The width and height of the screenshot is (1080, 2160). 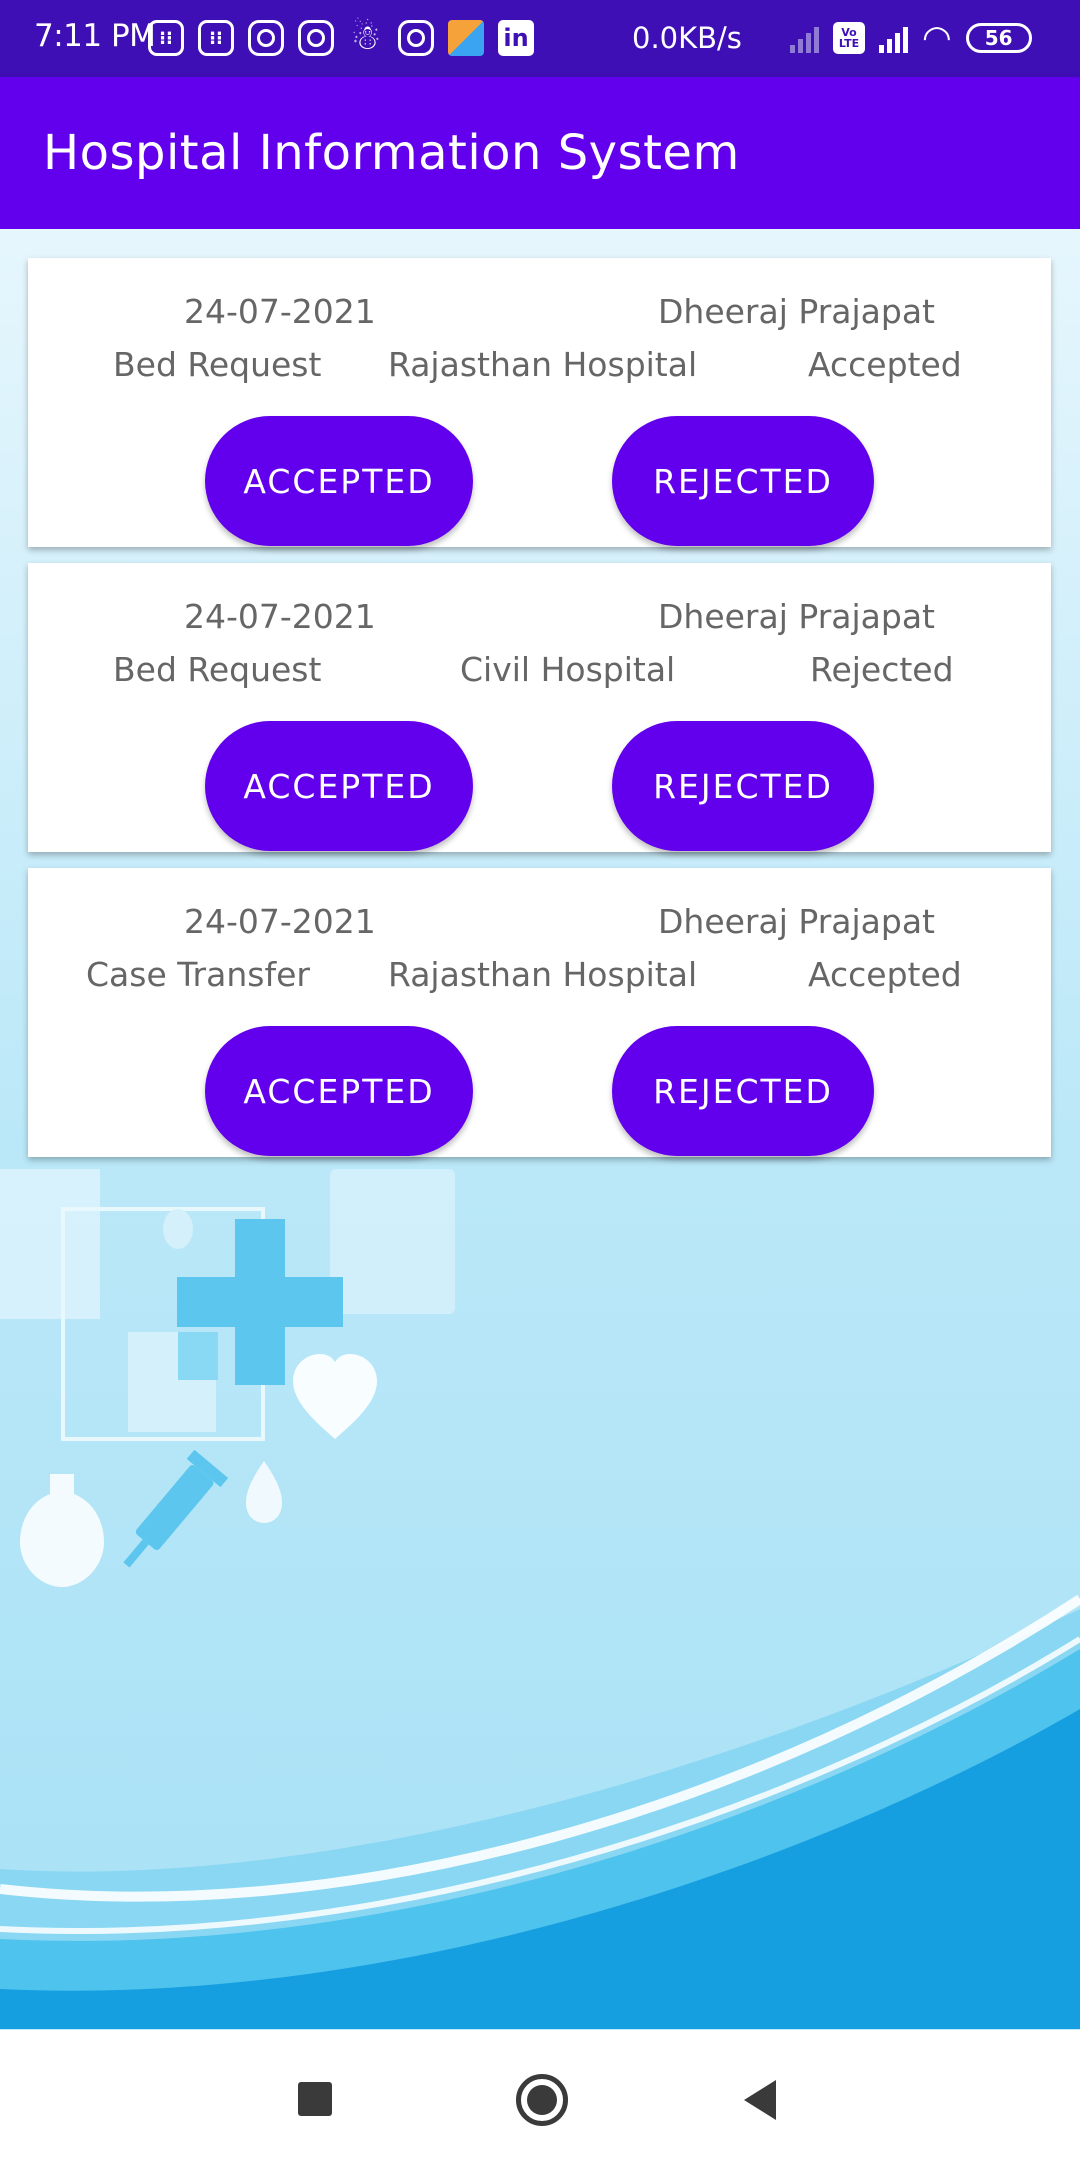 What do you see at coordinates (937, 38) in the screenshot?
I see `wifi-icon: ◠` at bounding box center [937, 38].